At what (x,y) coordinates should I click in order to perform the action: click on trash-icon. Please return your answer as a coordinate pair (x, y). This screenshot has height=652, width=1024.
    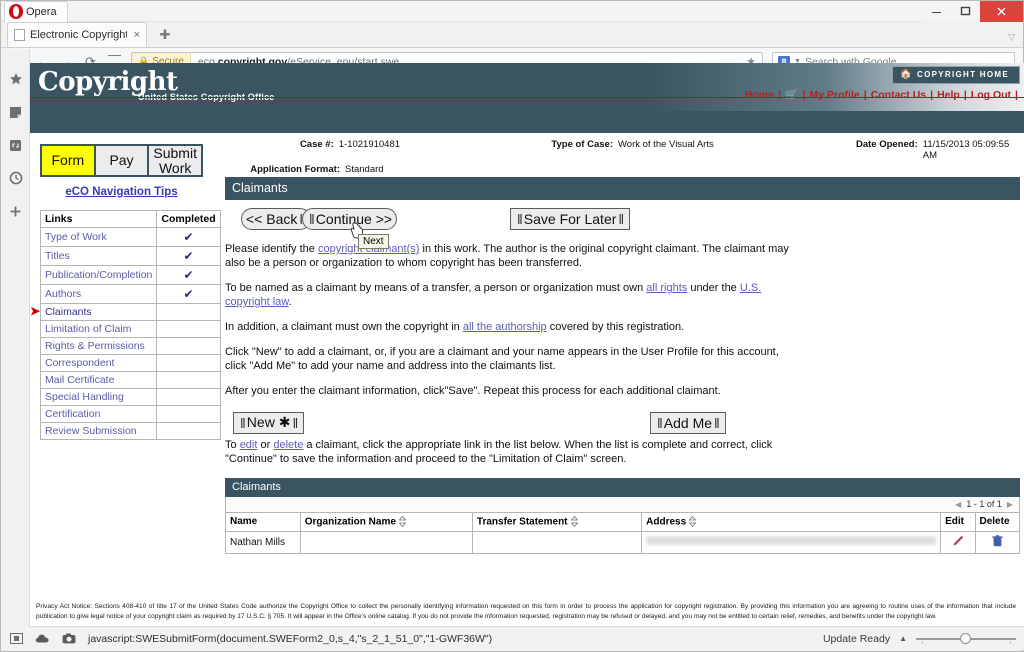
    Looking at the image, I should click on (997, 542).